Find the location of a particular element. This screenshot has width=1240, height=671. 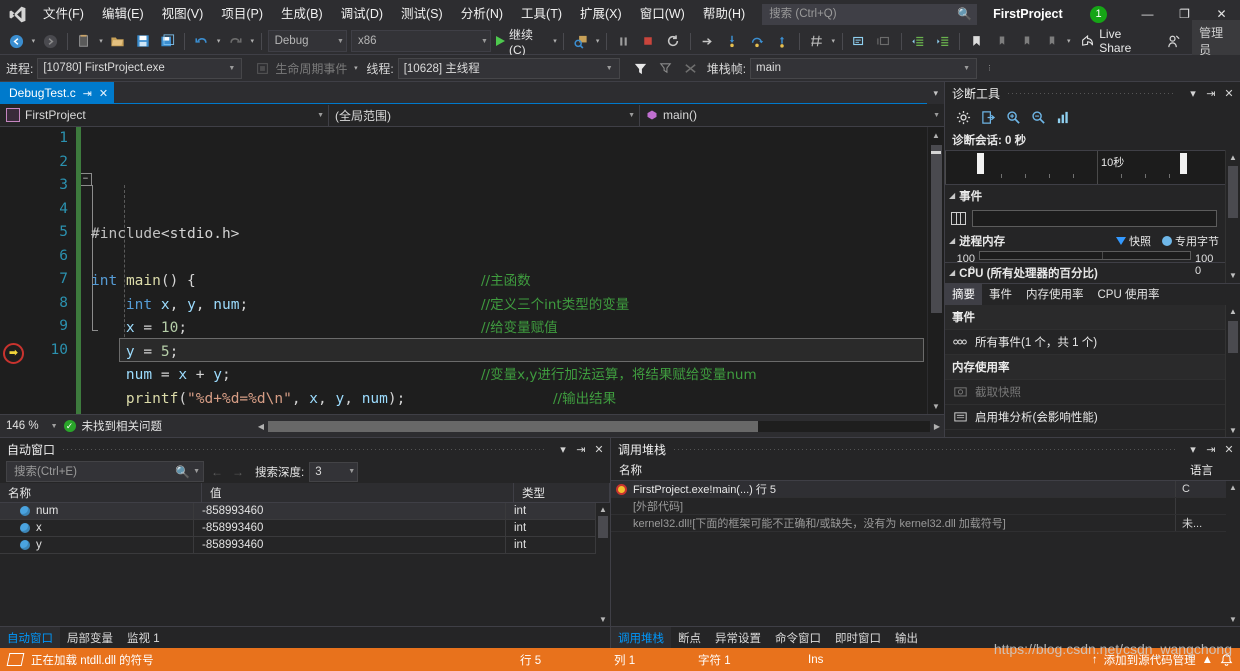

tab-exception-settings: 异常设置 is located at coordinates (738, 637).